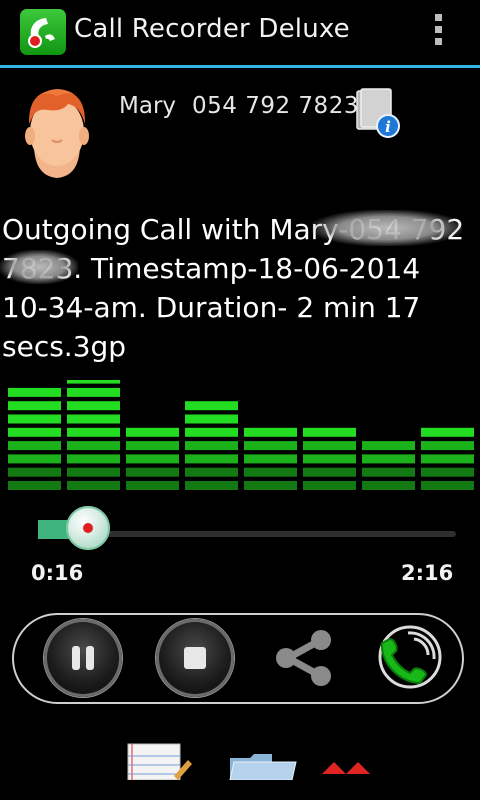 The image size is (480, 800). I want to click on contact-name: Mary, so click(148, 106).